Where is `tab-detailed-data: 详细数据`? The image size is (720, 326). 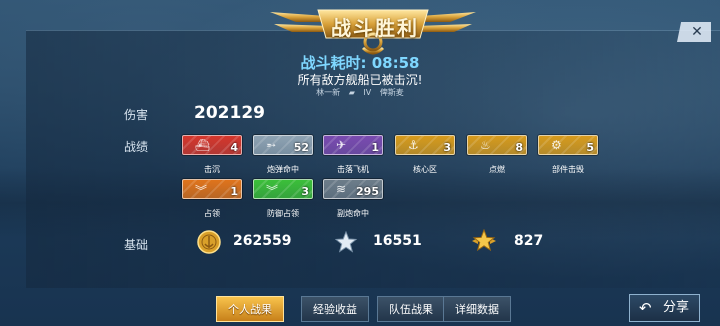 tab-detailed-data: 详细数据 is located at coordinates (477, 309).